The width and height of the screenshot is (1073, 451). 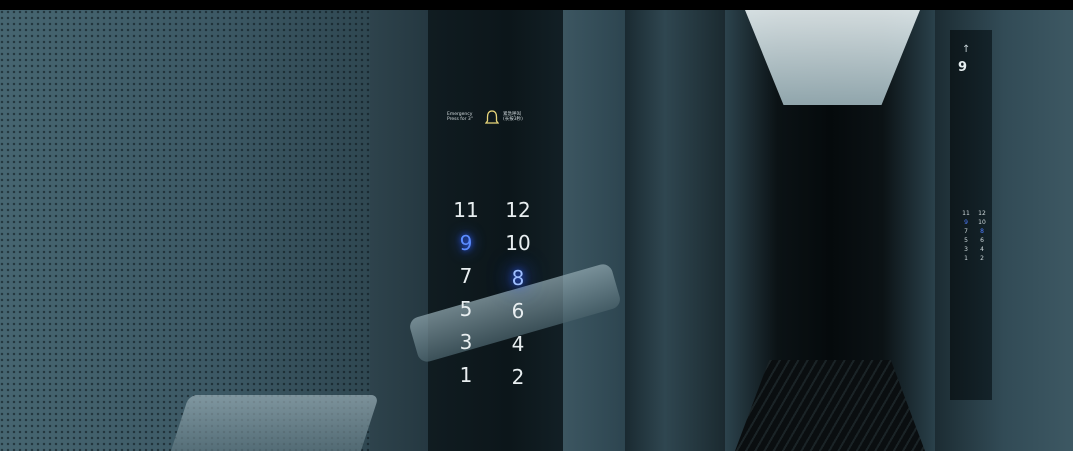 What do you see at coordinates (466, 276) in the screenshot?
I see `floor-button-7: 7` at bounding box center [466, 276].